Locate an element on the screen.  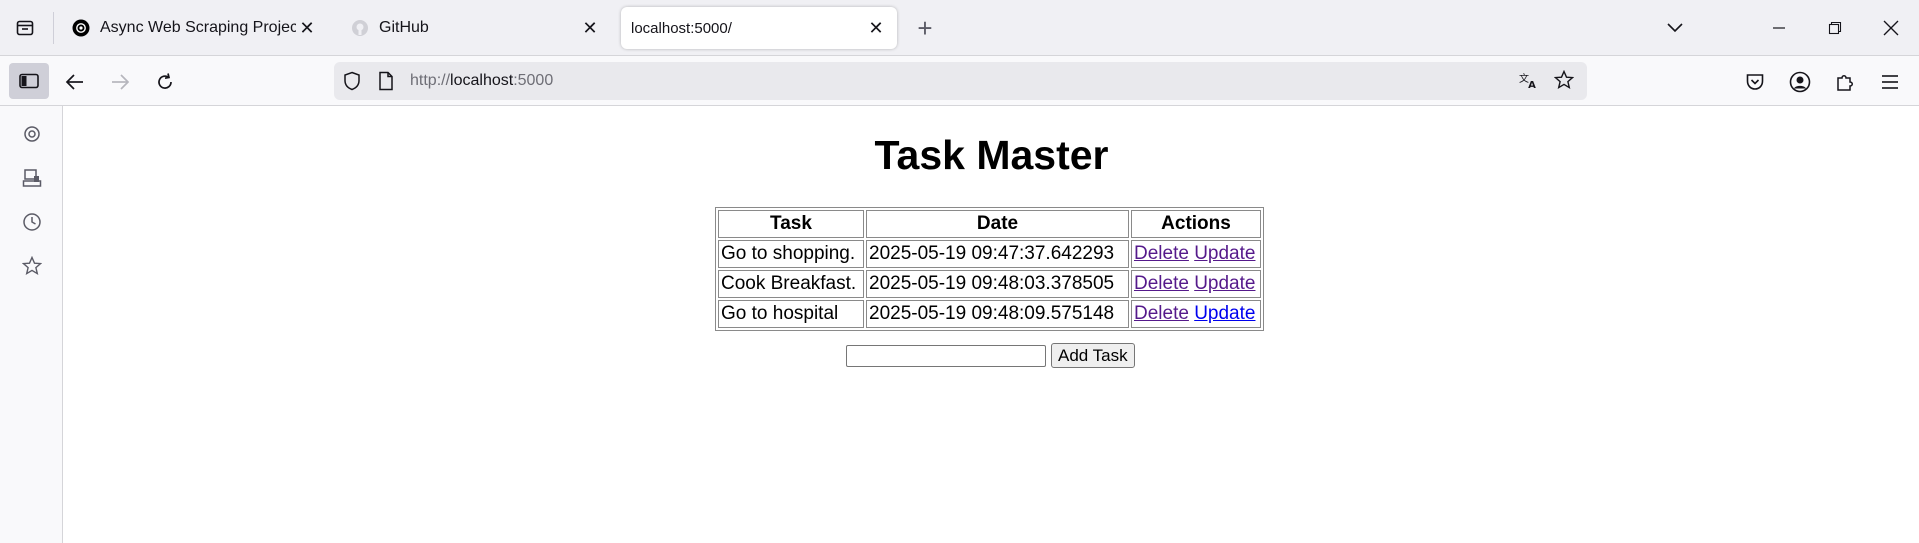
forward-arrow-icon is located at coordinates (120, 82).